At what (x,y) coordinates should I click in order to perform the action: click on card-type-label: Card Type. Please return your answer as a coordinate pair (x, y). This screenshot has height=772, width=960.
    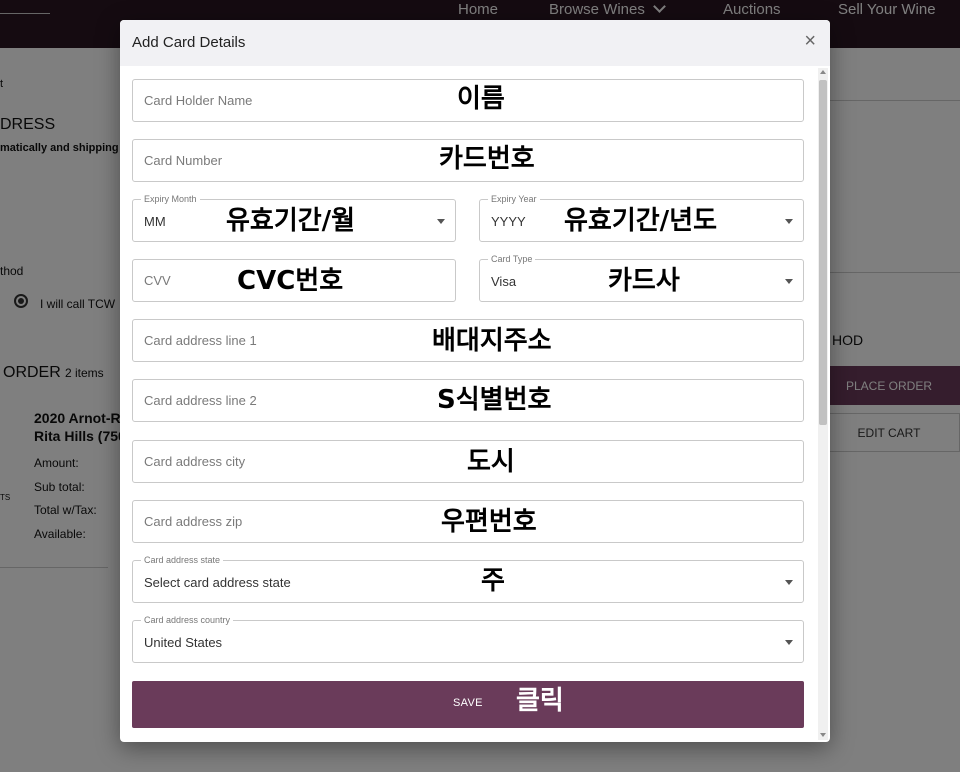
    Looking at the image, I should click on (512, 259).